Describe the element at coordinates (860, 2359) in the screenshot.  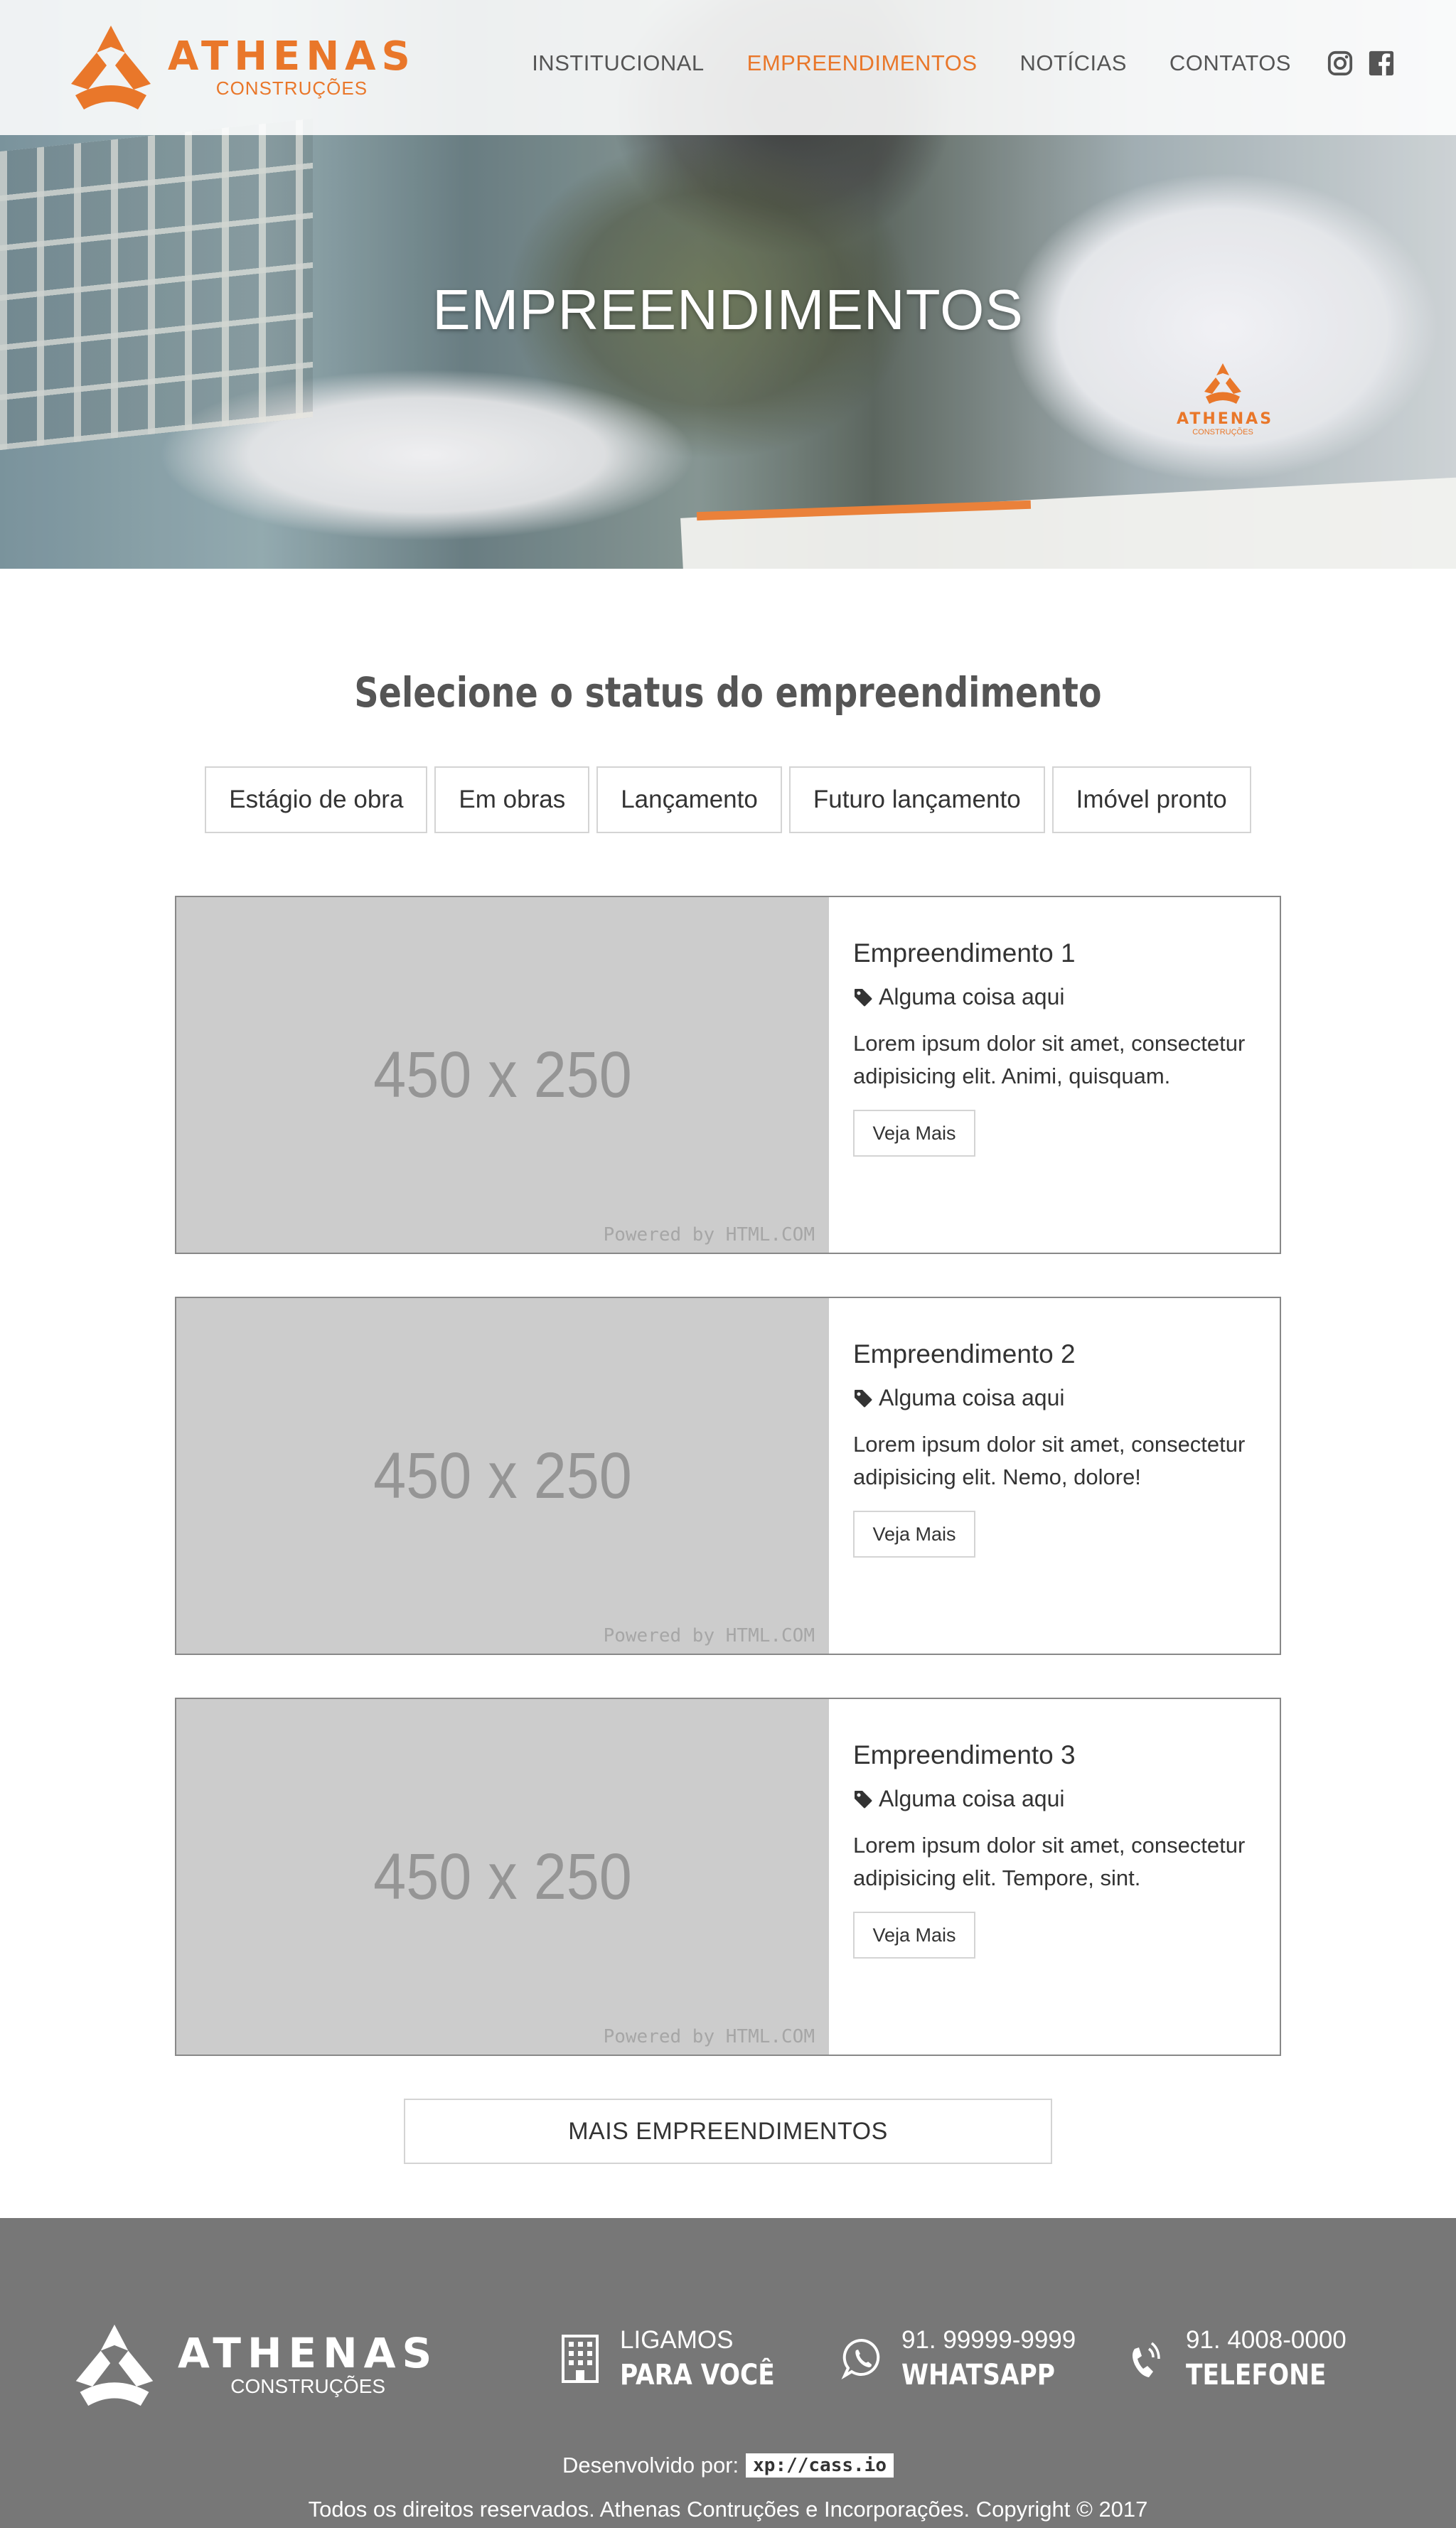
I see `whatsapp-icon` at that location.